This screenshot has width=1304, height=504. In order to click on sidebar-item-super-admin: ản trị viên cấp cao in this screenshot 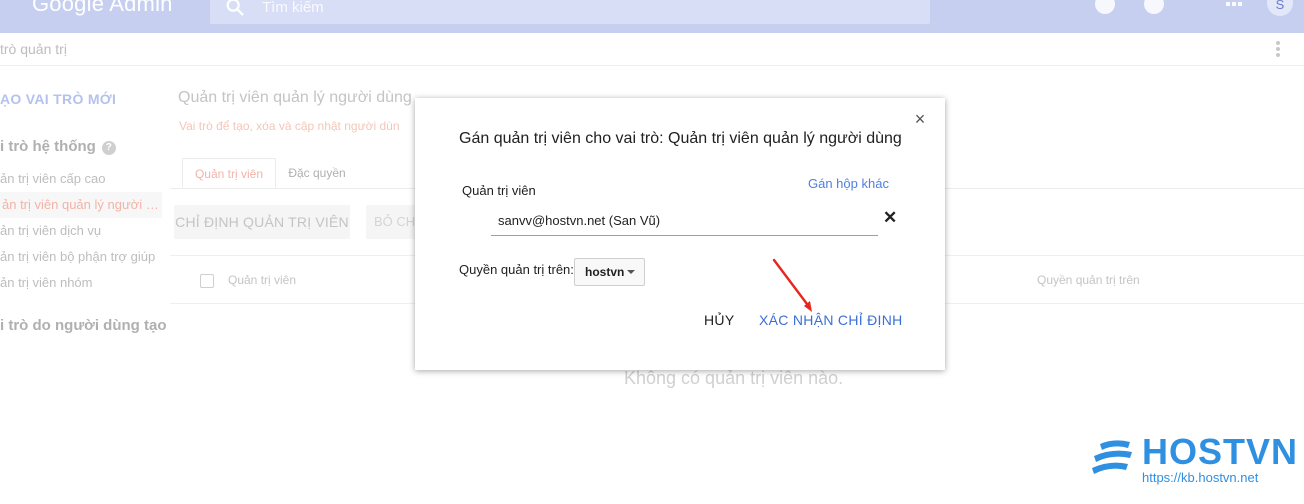, I will do `click(53, 178)`.